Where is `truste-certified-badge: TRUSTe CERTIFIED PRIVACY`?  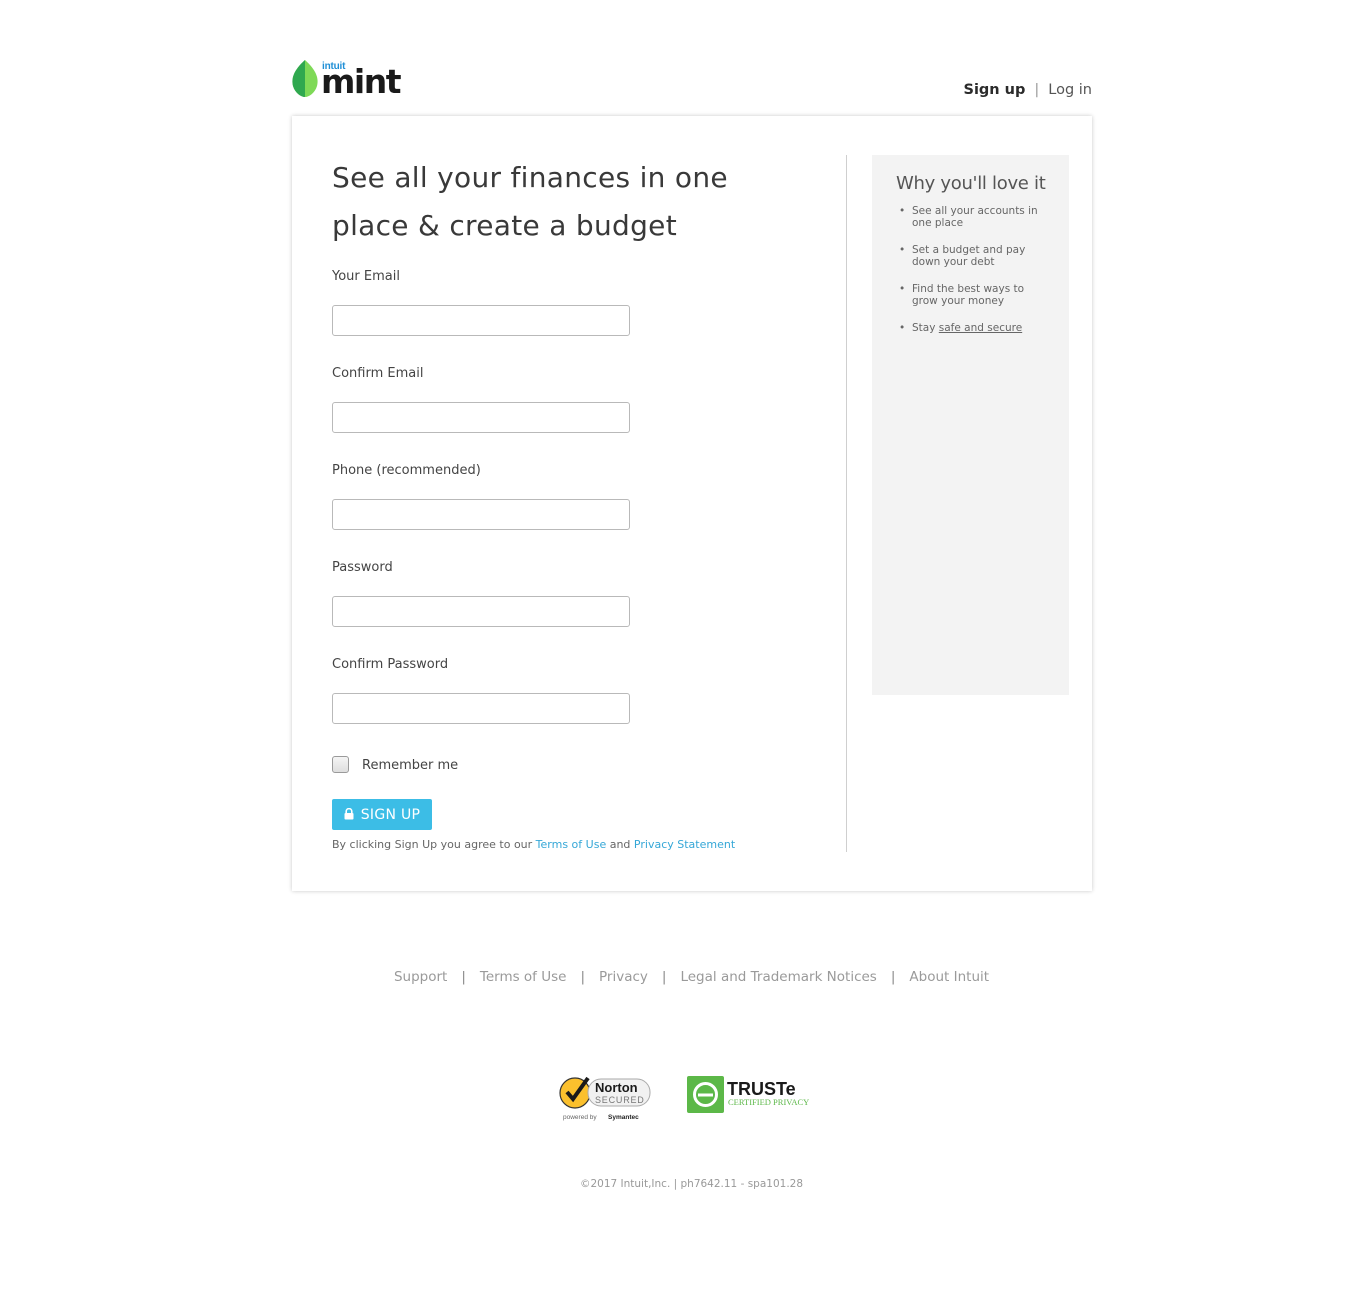 truste-certified-badge: TRUSTe CERTIFIED PRIVACY is located at coordinates (750, 1095).